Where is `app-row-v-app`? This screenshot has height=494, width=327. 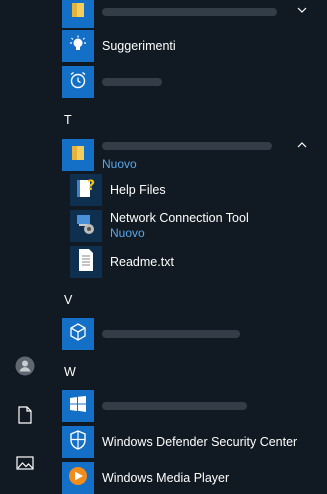
app-row-v-app is located at coordinates (185, 334).